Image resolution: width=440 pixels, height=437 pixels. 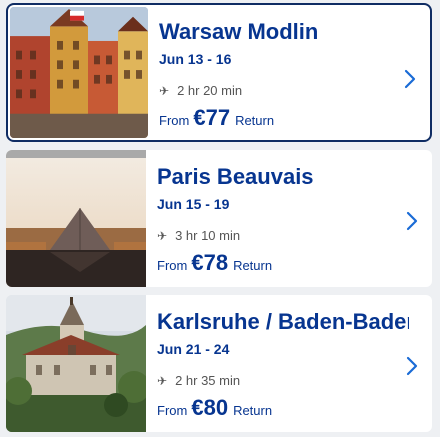 I want to click on travel-dates: Jun 13 - 16, so click(x=195, y=59).